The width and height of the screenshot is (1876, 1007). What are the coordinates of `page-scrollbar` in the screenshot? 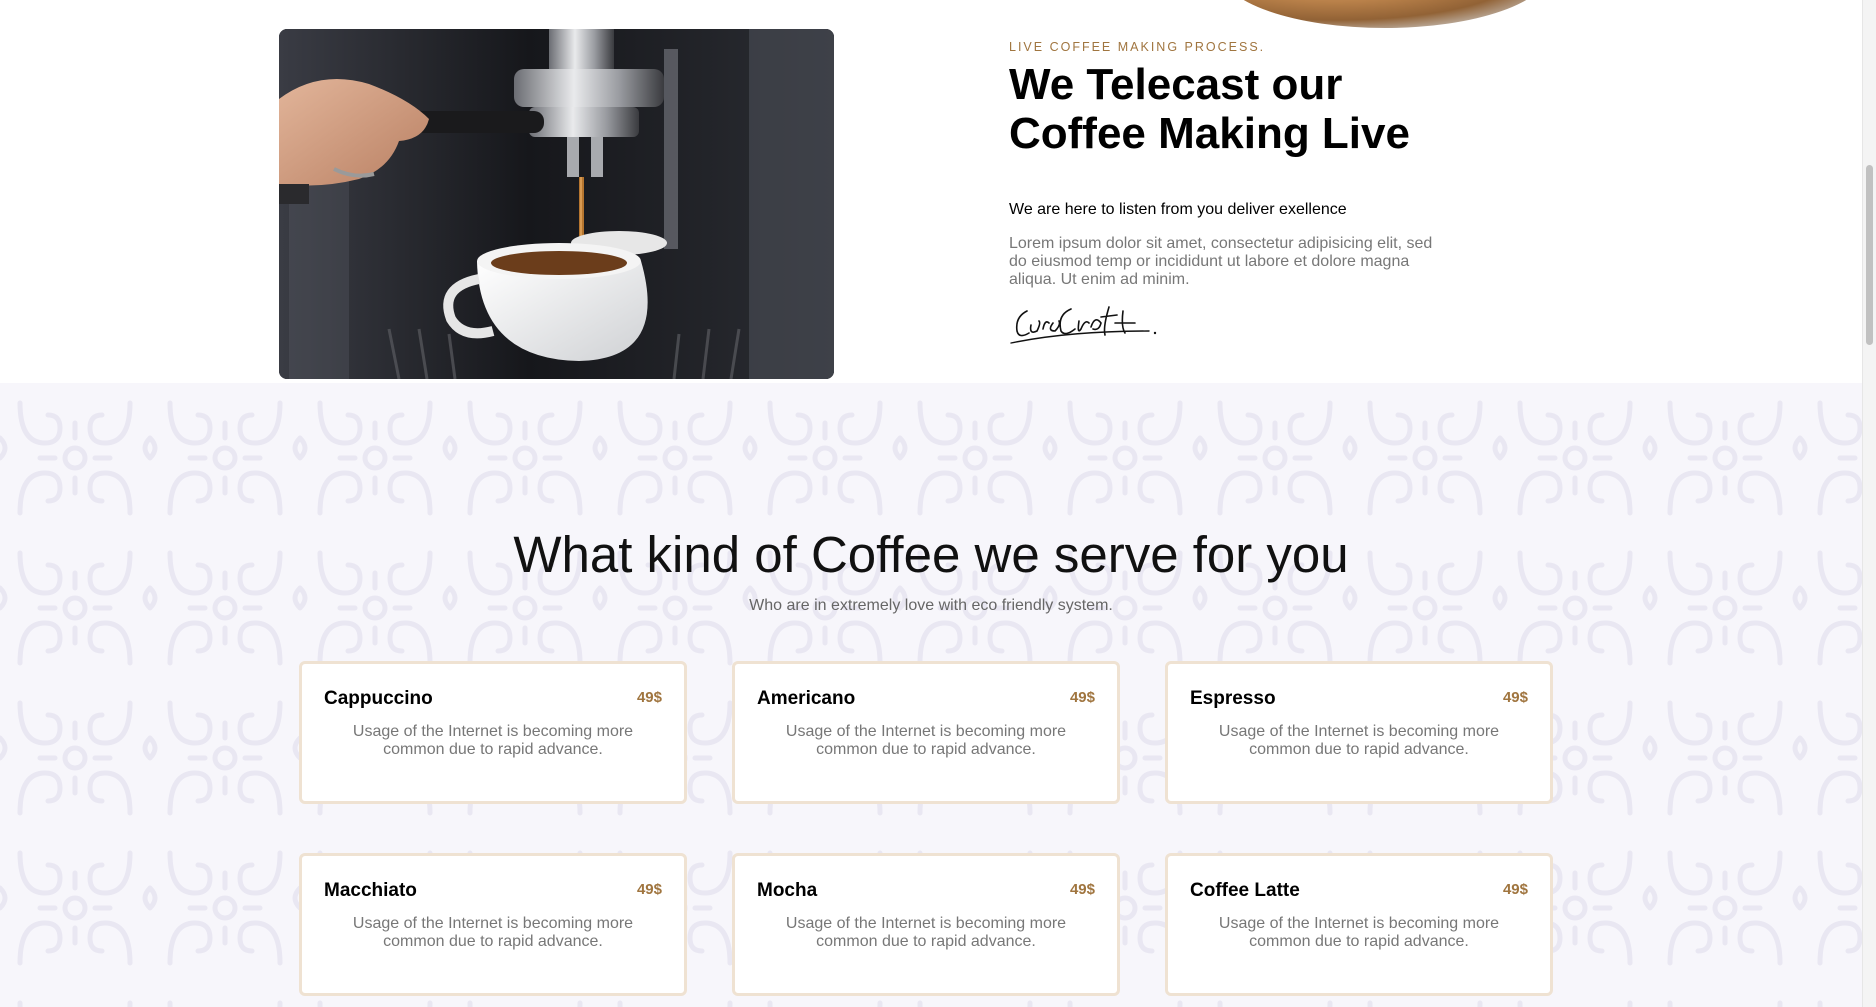 It's located at (1869, 503).